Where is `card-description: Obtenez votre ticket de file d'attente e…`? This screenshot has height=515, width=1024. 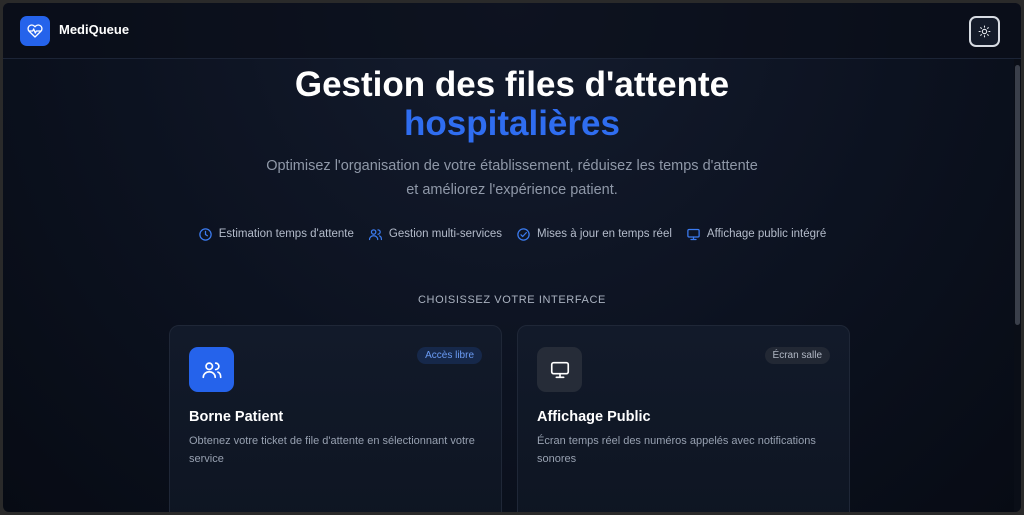 card-description: Obtenez votre ticket de file d'attente e… is located at coordinates (332, 450).